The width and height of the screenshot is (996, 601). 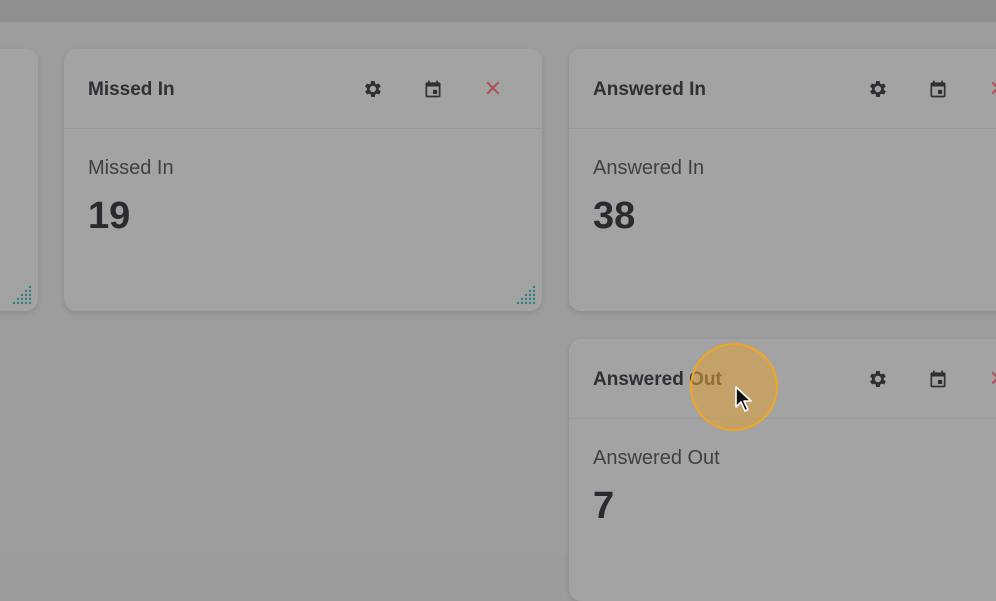 I want to click on metric-label: Answered In, so click(x=649, y=168).